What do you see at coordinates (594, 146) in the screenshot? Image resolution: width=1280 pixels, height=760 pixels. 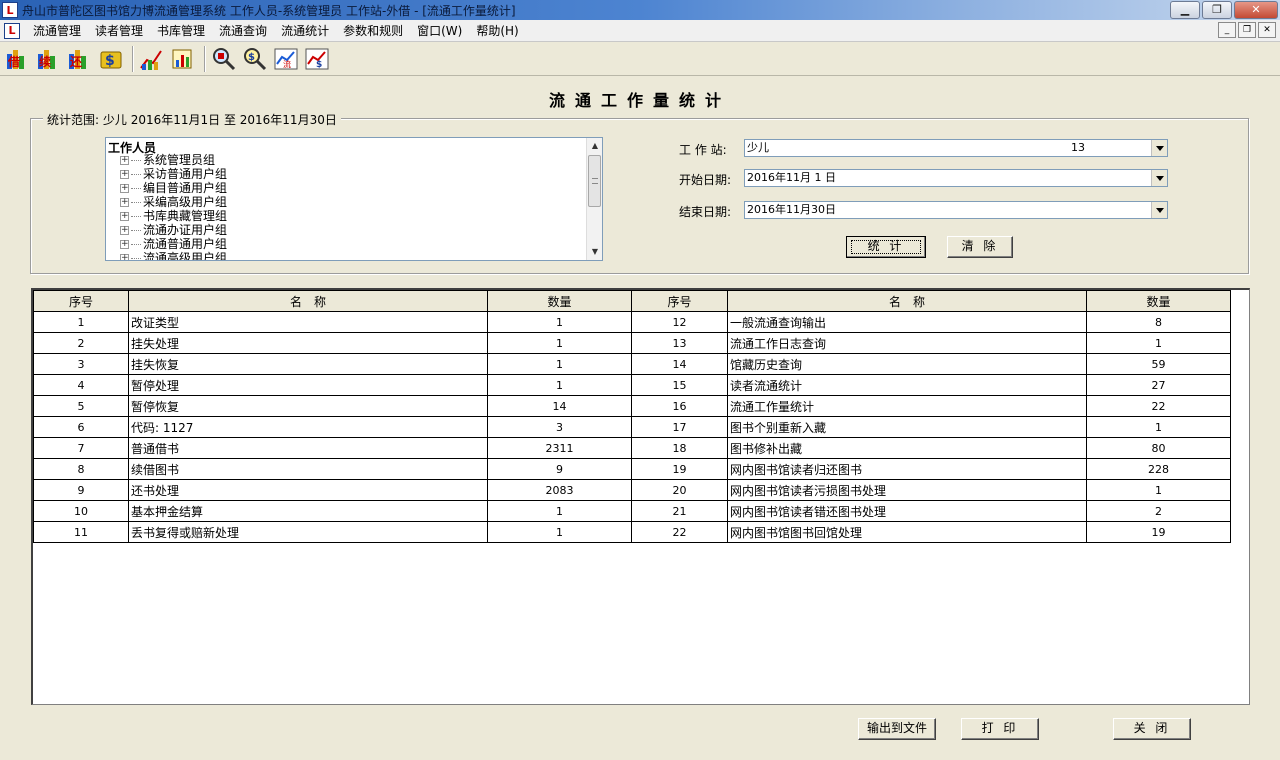 I see `scroll-up-icon: ▲` at bounding box center [594, 146].